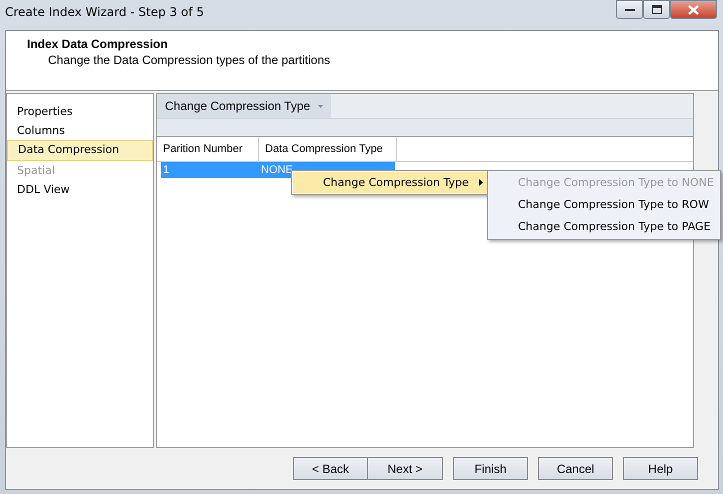  Describe the element at coordinates (604, 205) in the screenshot. I see `menu-item: Change Compression Type to ROW` at that location.